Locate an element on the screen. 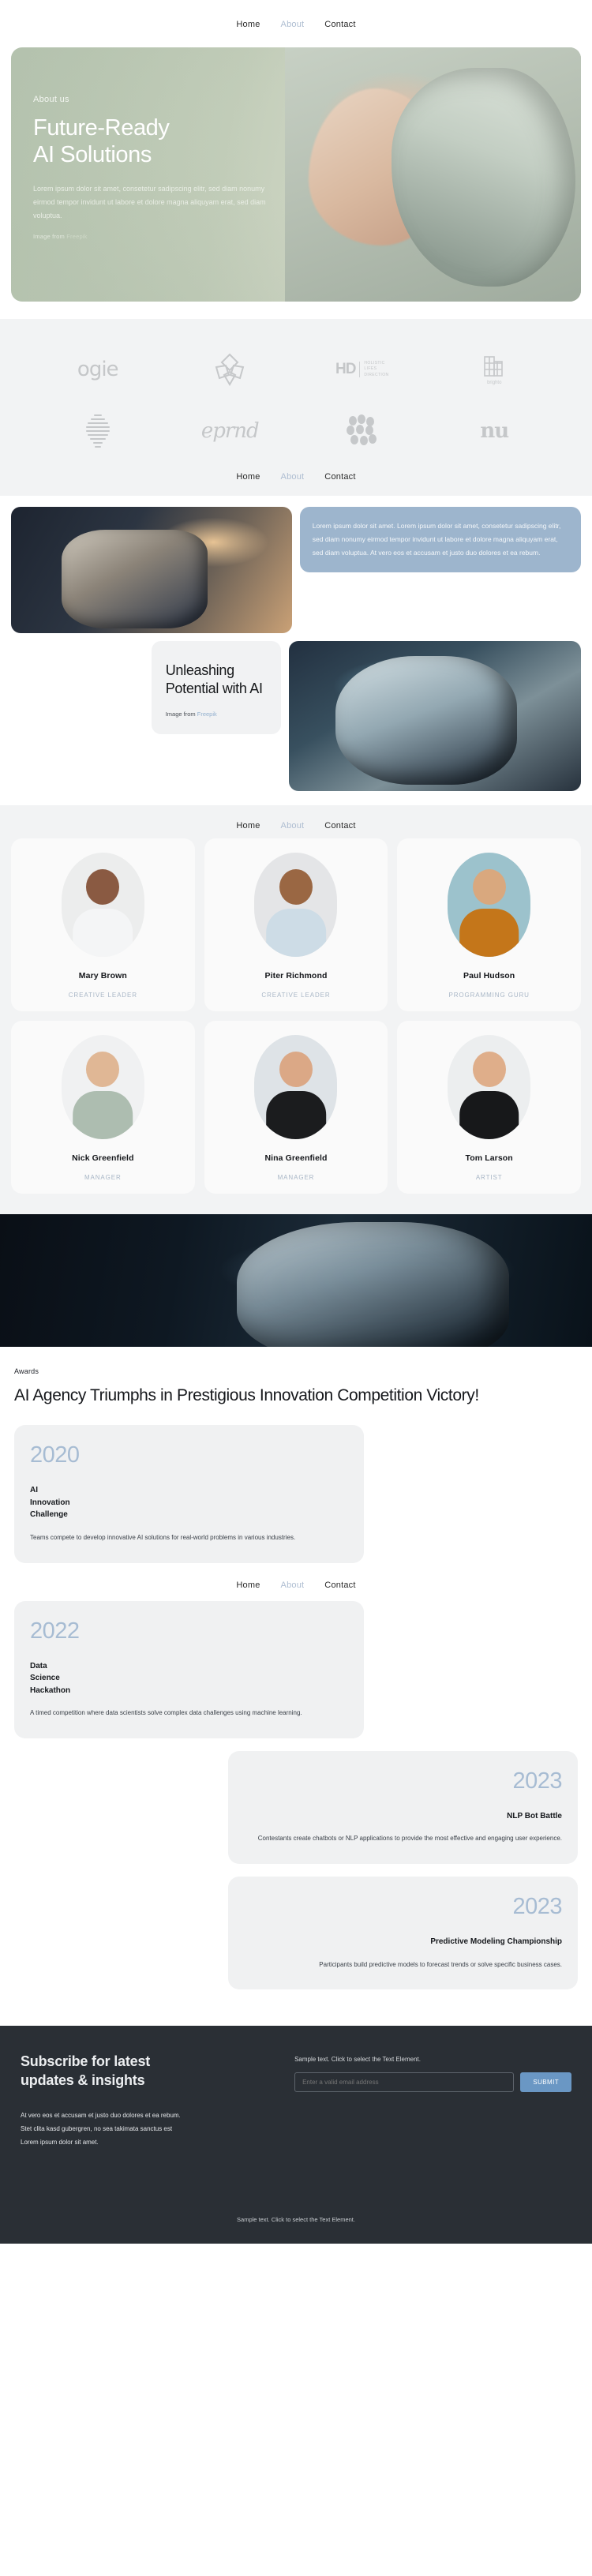 The width and height of the screenshot is (592, 2576). nav-link-about-3: About is located at coordinates (293, 826).